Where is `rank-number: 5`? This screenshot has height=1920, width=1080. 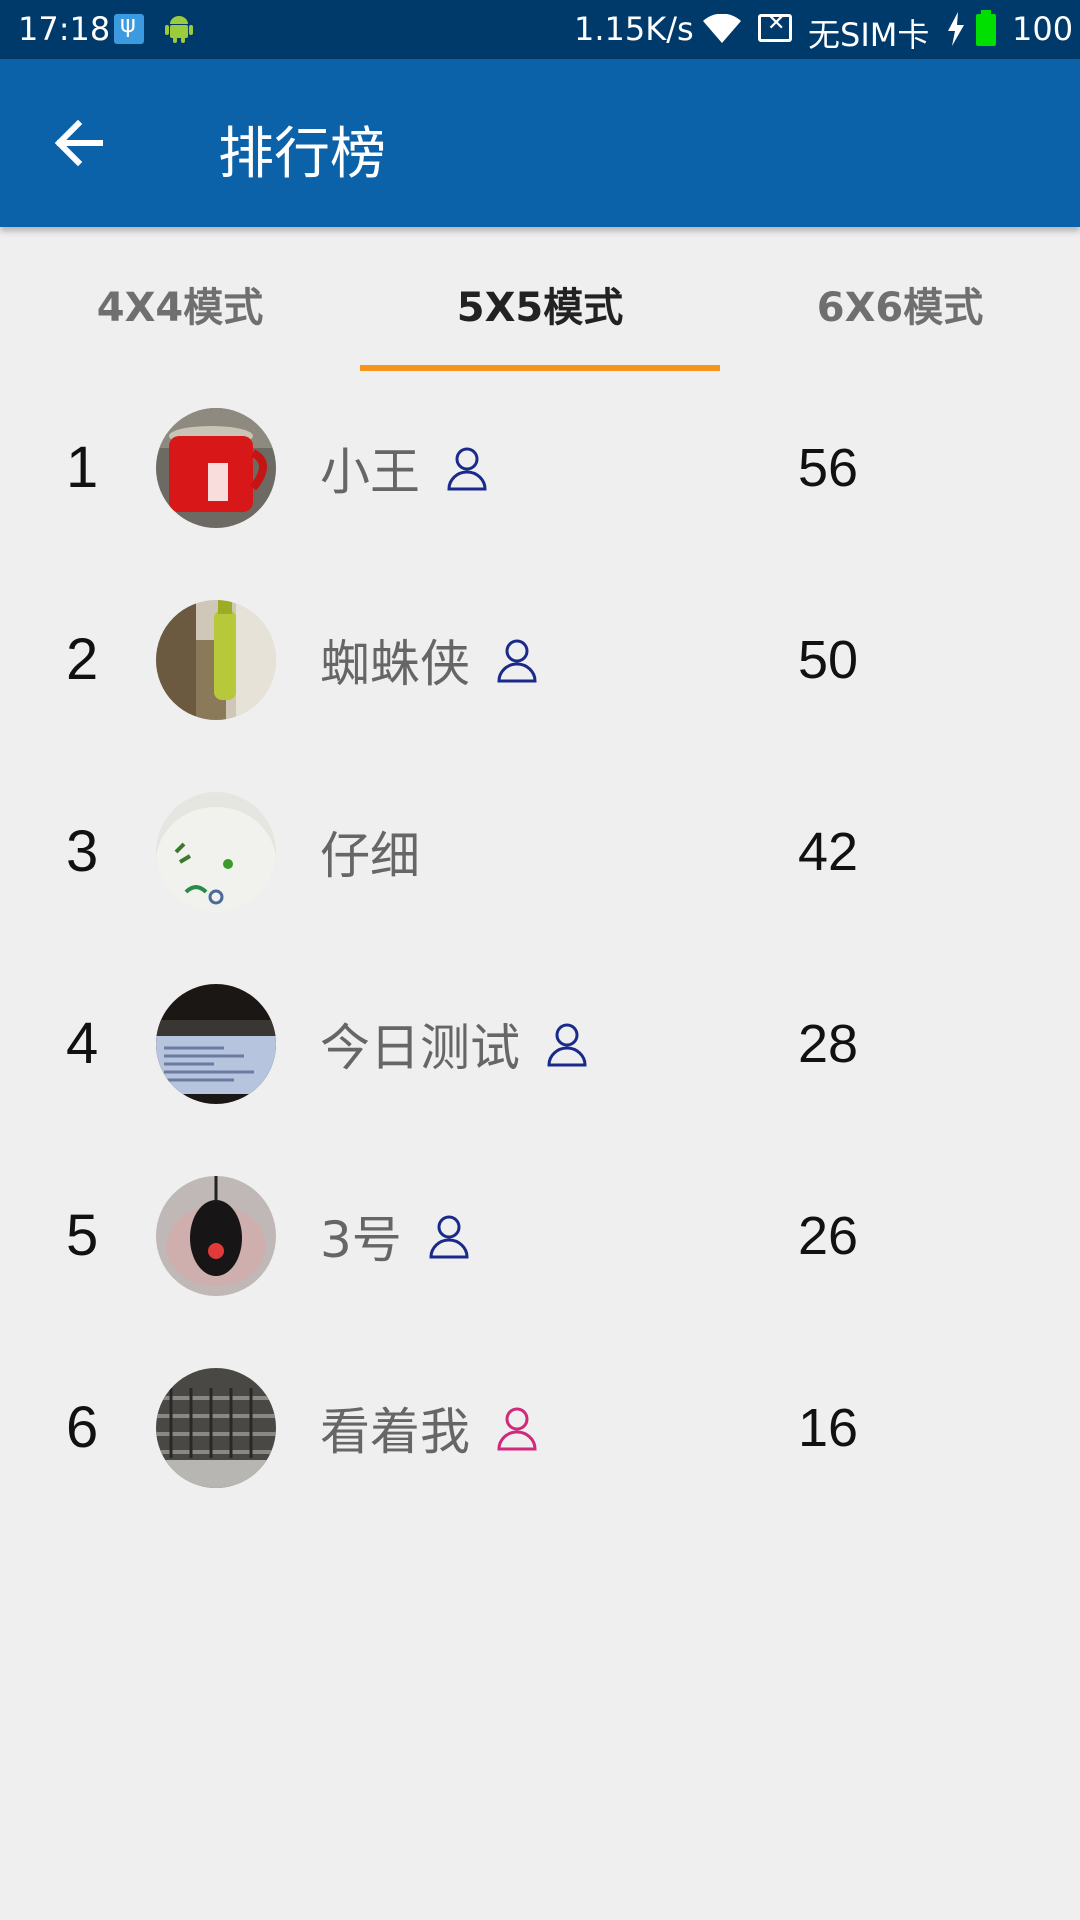 rank-number: 5 is located at coordinates (82, 1235).